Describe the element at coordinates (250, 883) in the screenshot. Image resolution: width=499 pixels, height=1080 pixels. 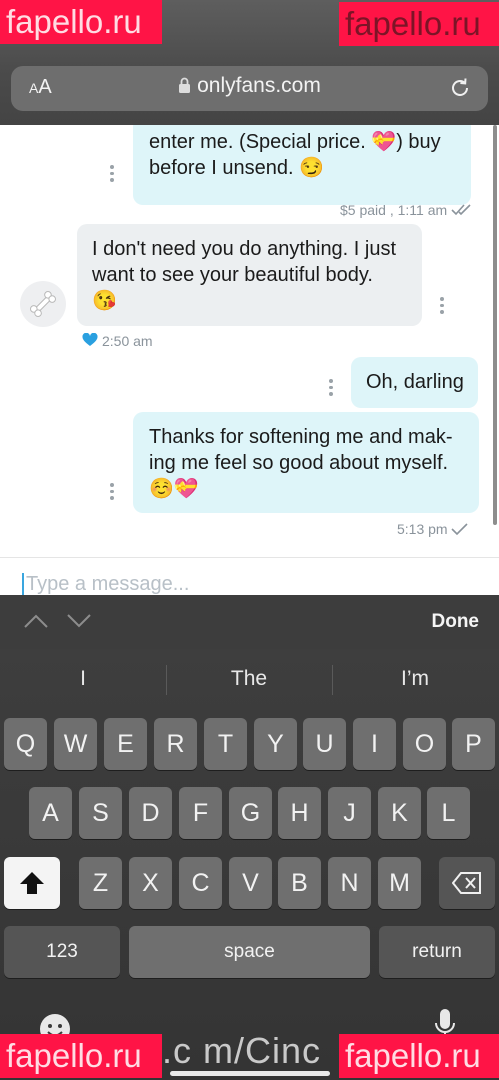
I see `key-v: V` at that location.